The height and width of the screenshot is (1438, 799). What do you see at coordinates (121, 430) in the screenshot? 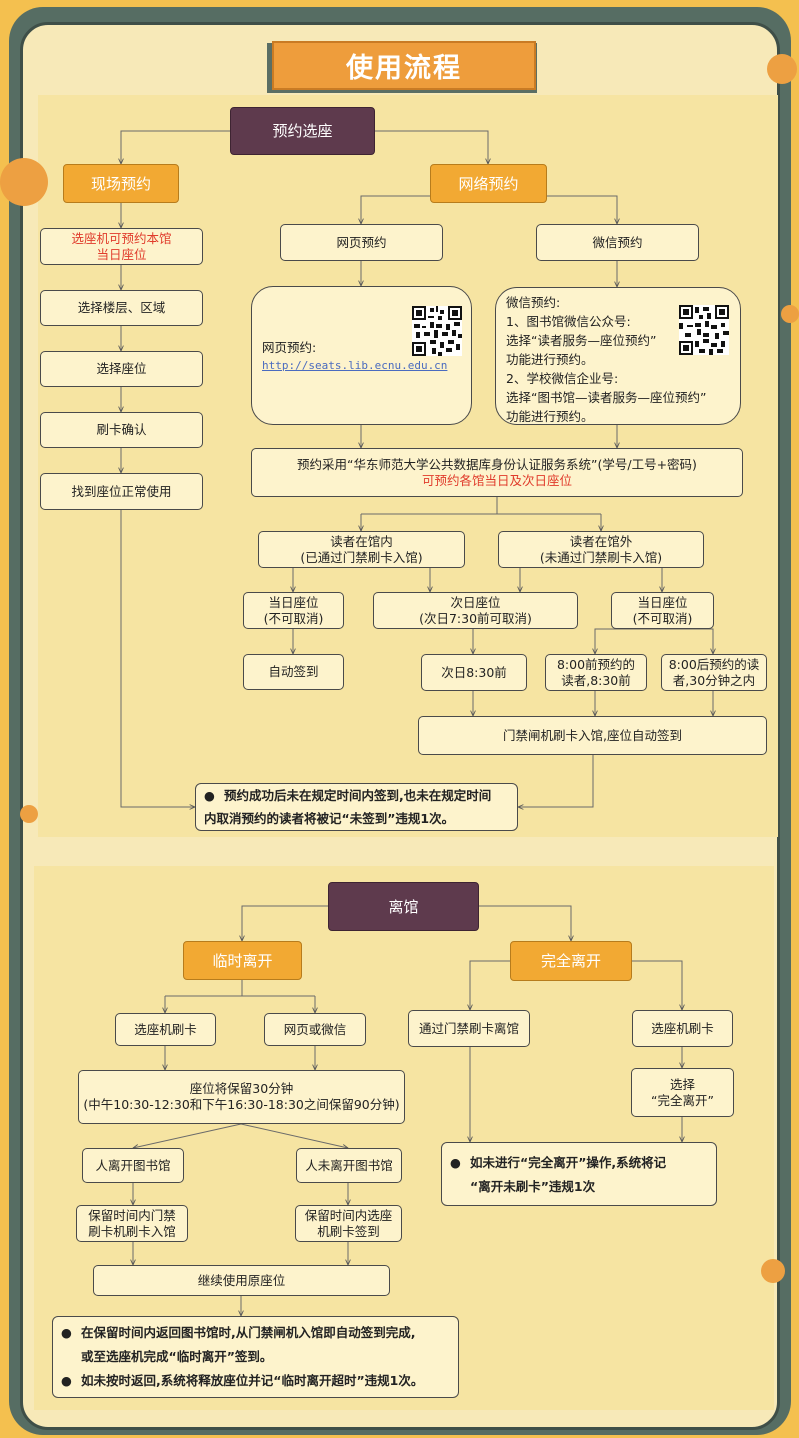
I see `onsite-step-4: 刷卡确认` at bounding box center [121, 430].